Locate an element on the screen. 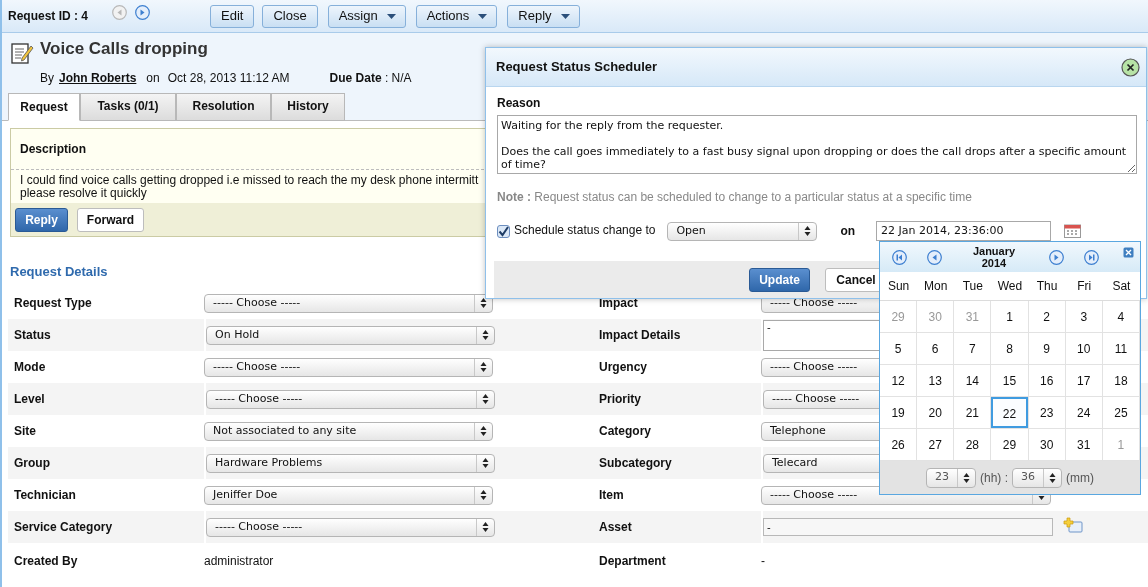  menu-button: Assign is located at coordinates (366, 16).